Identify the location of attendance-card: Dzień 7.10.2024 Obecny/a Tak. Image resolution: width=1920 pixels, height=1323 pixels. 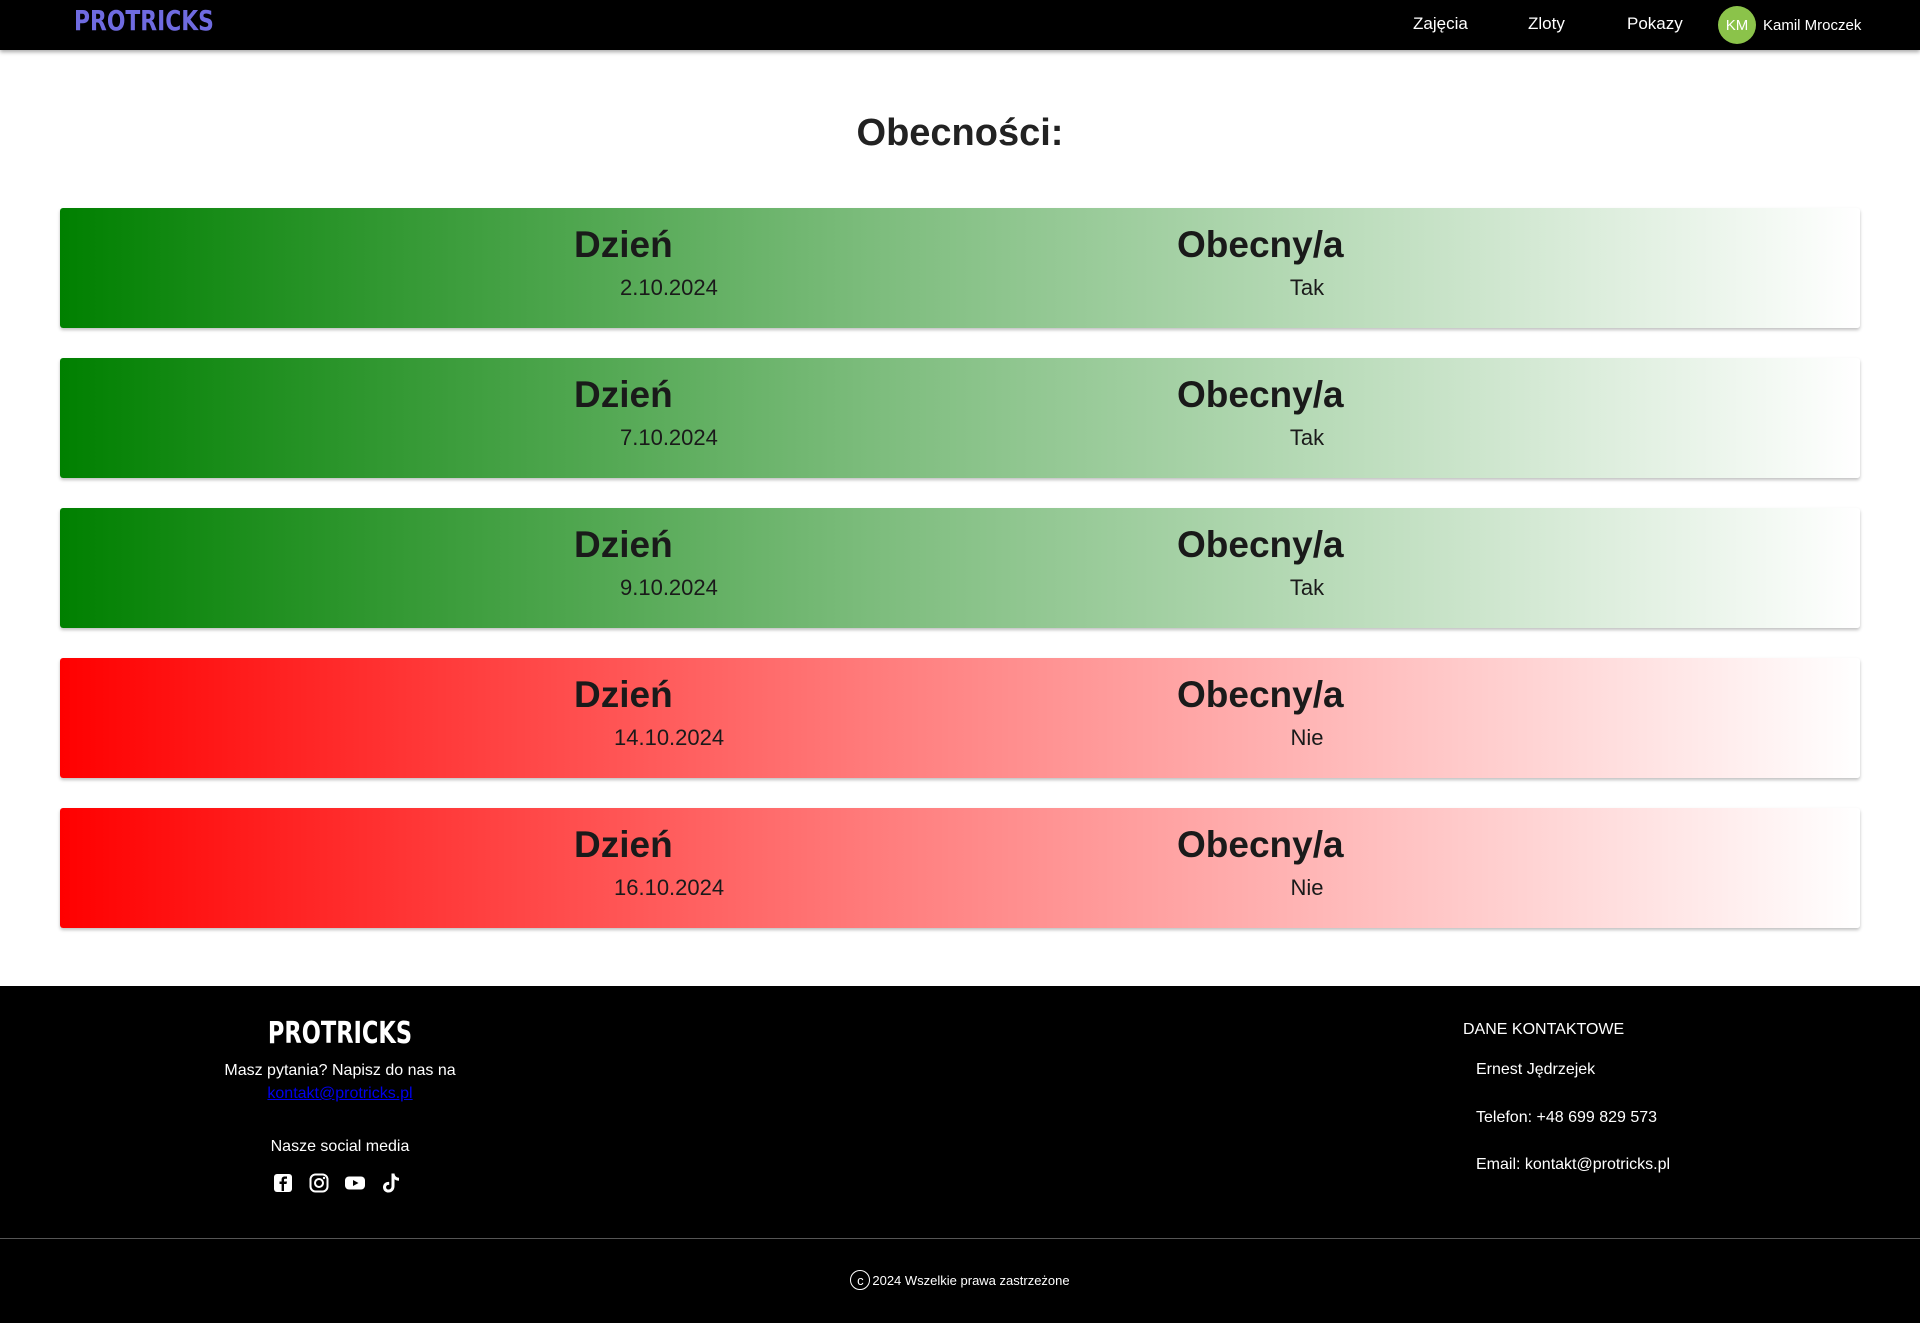
(960, 418).